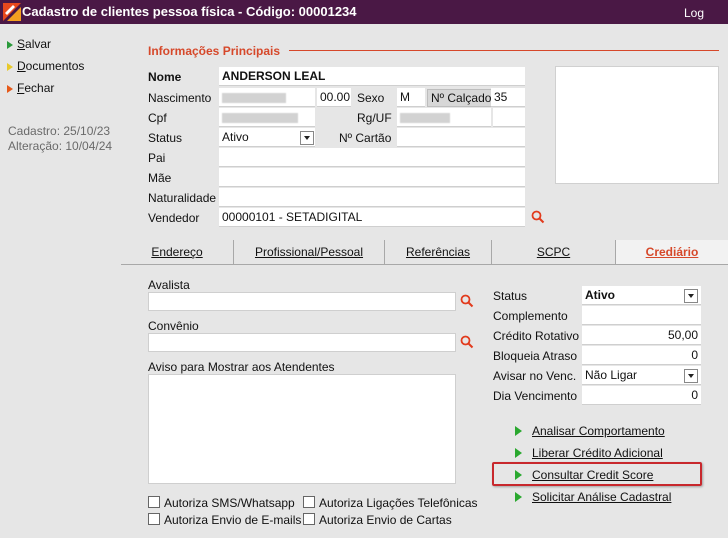 The image size is (728, 538). What do you see at coordinates (365, 138) in the screenshot?
I see `cartao-label: Nº Cartão` at bounding box center [365, 138].